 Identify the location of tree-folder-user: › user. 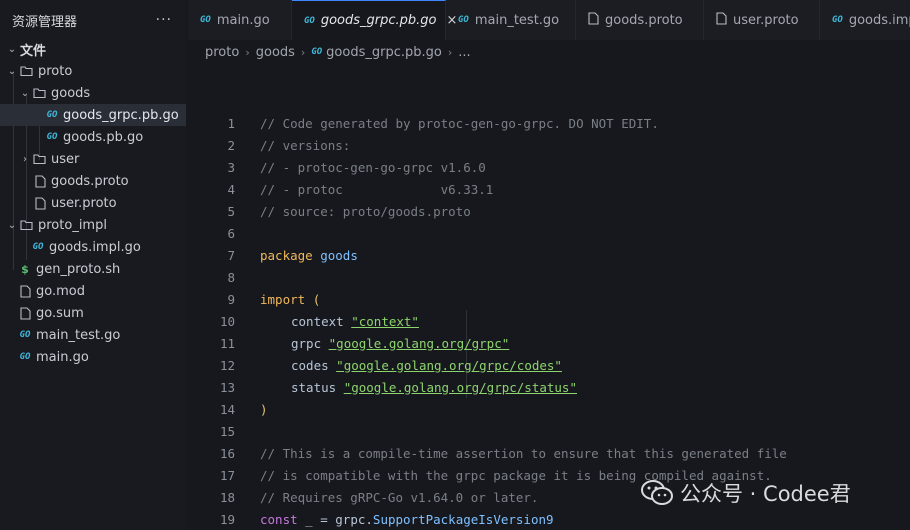
(93, 159).